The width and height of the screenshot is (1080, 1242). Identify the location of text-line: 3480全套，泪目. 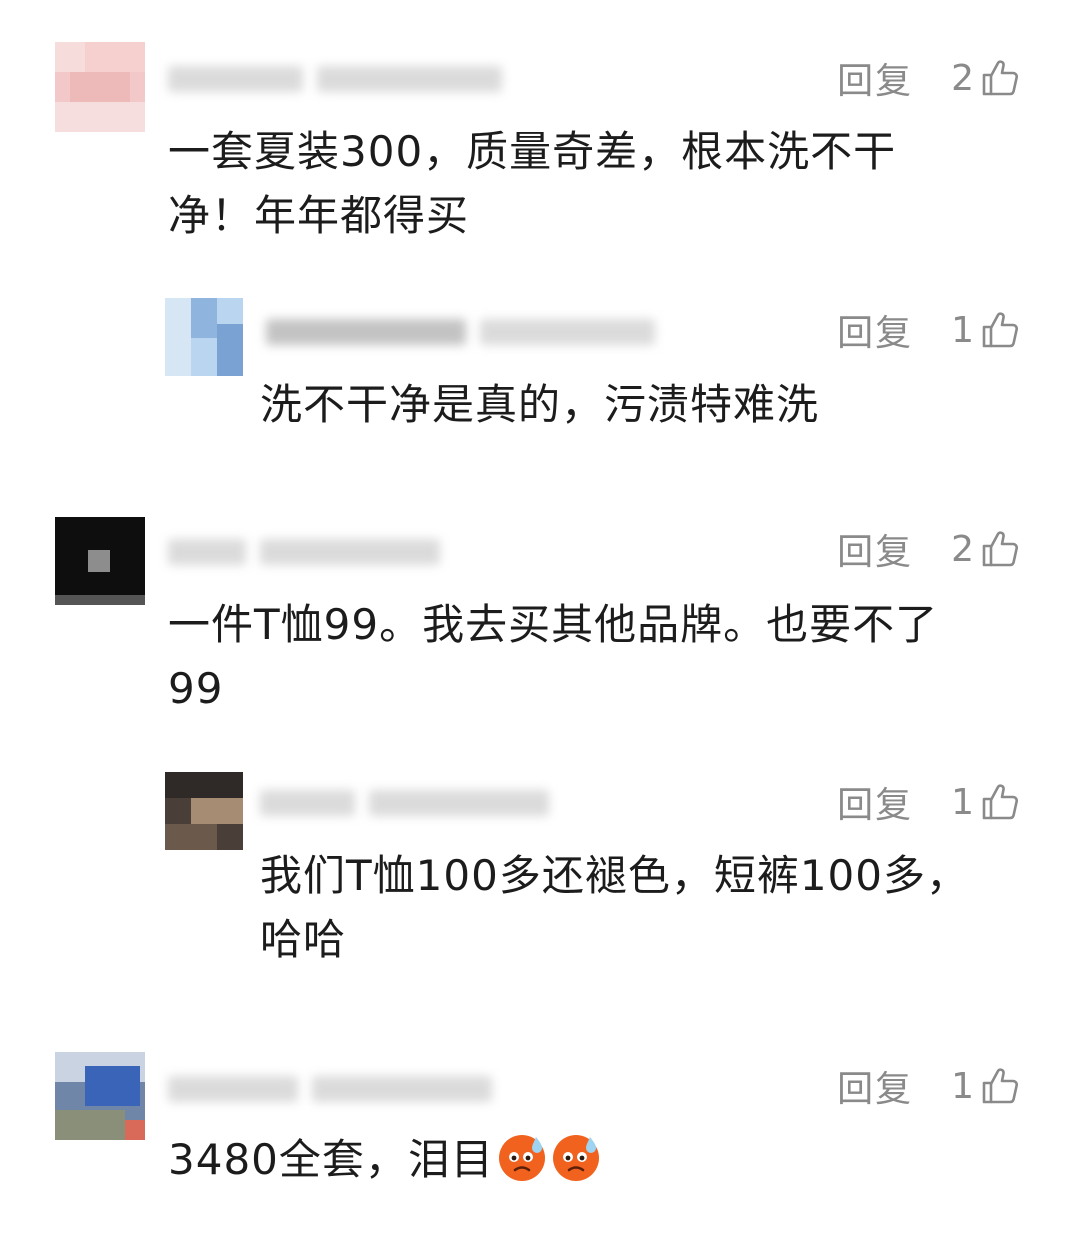
(331, 1159).